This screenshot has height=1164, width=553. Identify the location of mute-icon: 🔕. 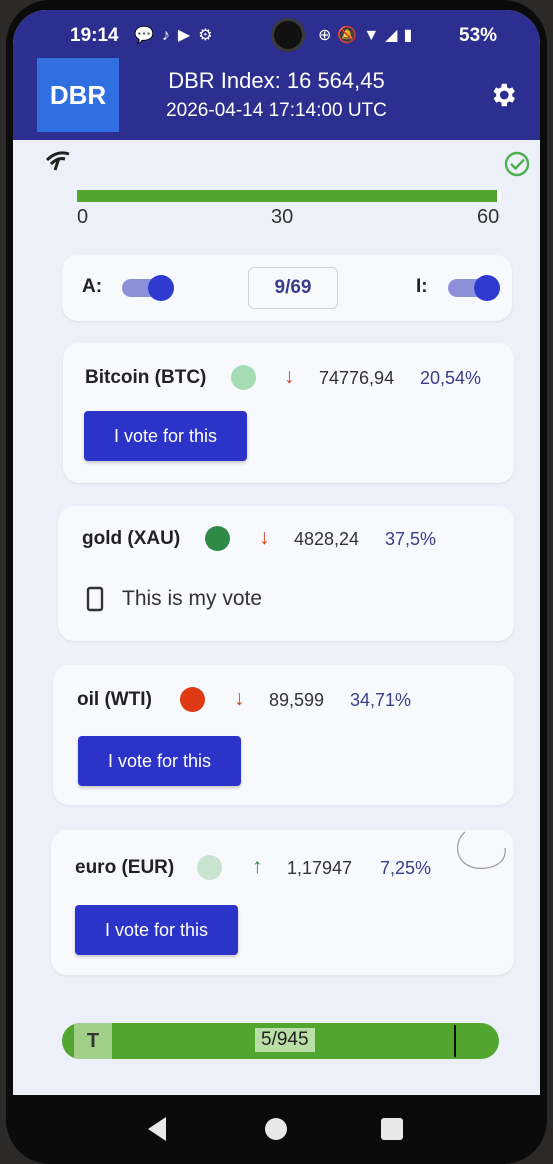
(350, 35).